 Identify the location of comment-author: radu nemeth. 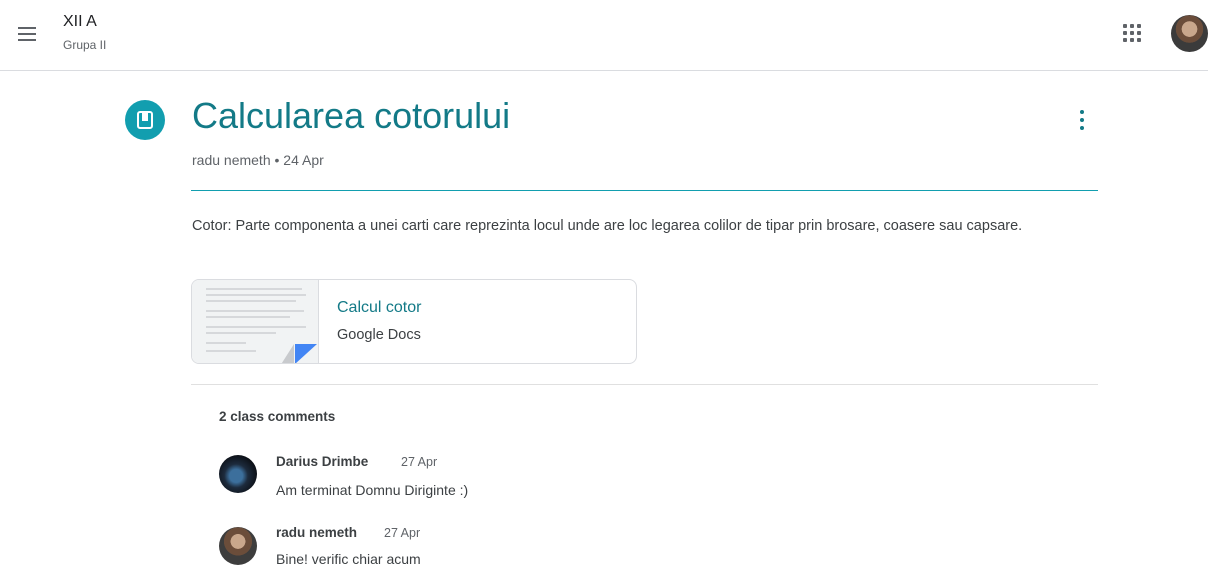
(317, 532).